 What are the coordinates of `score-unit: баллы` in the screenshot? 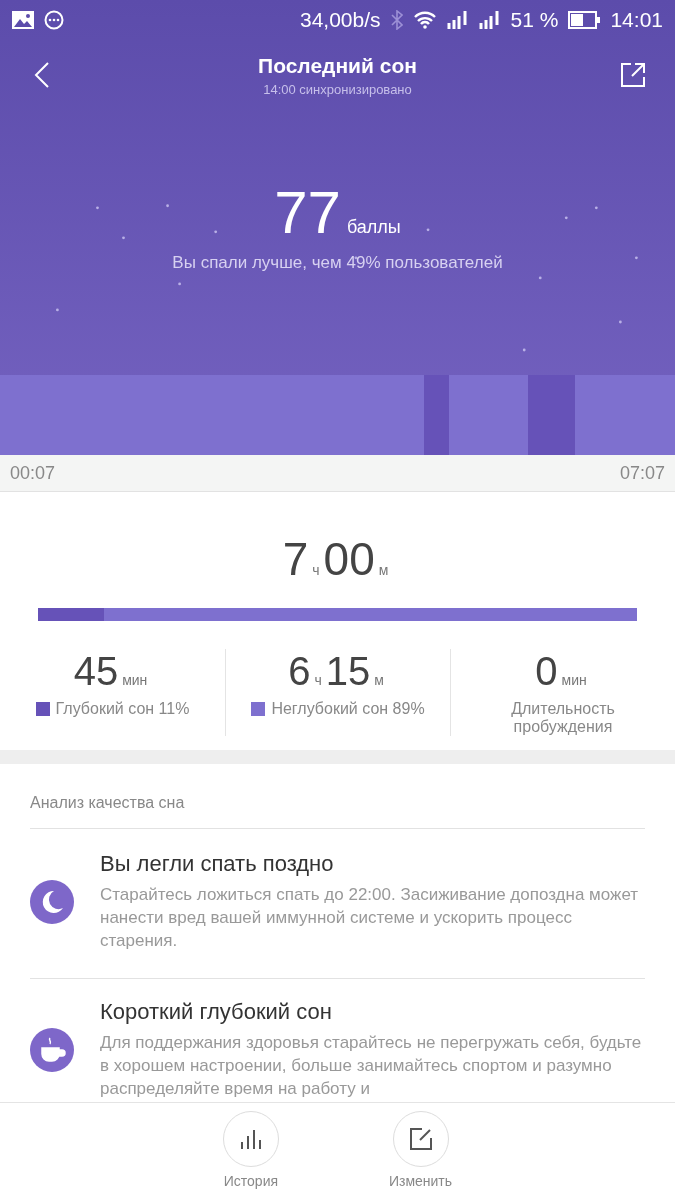 It's located at (373, 227).